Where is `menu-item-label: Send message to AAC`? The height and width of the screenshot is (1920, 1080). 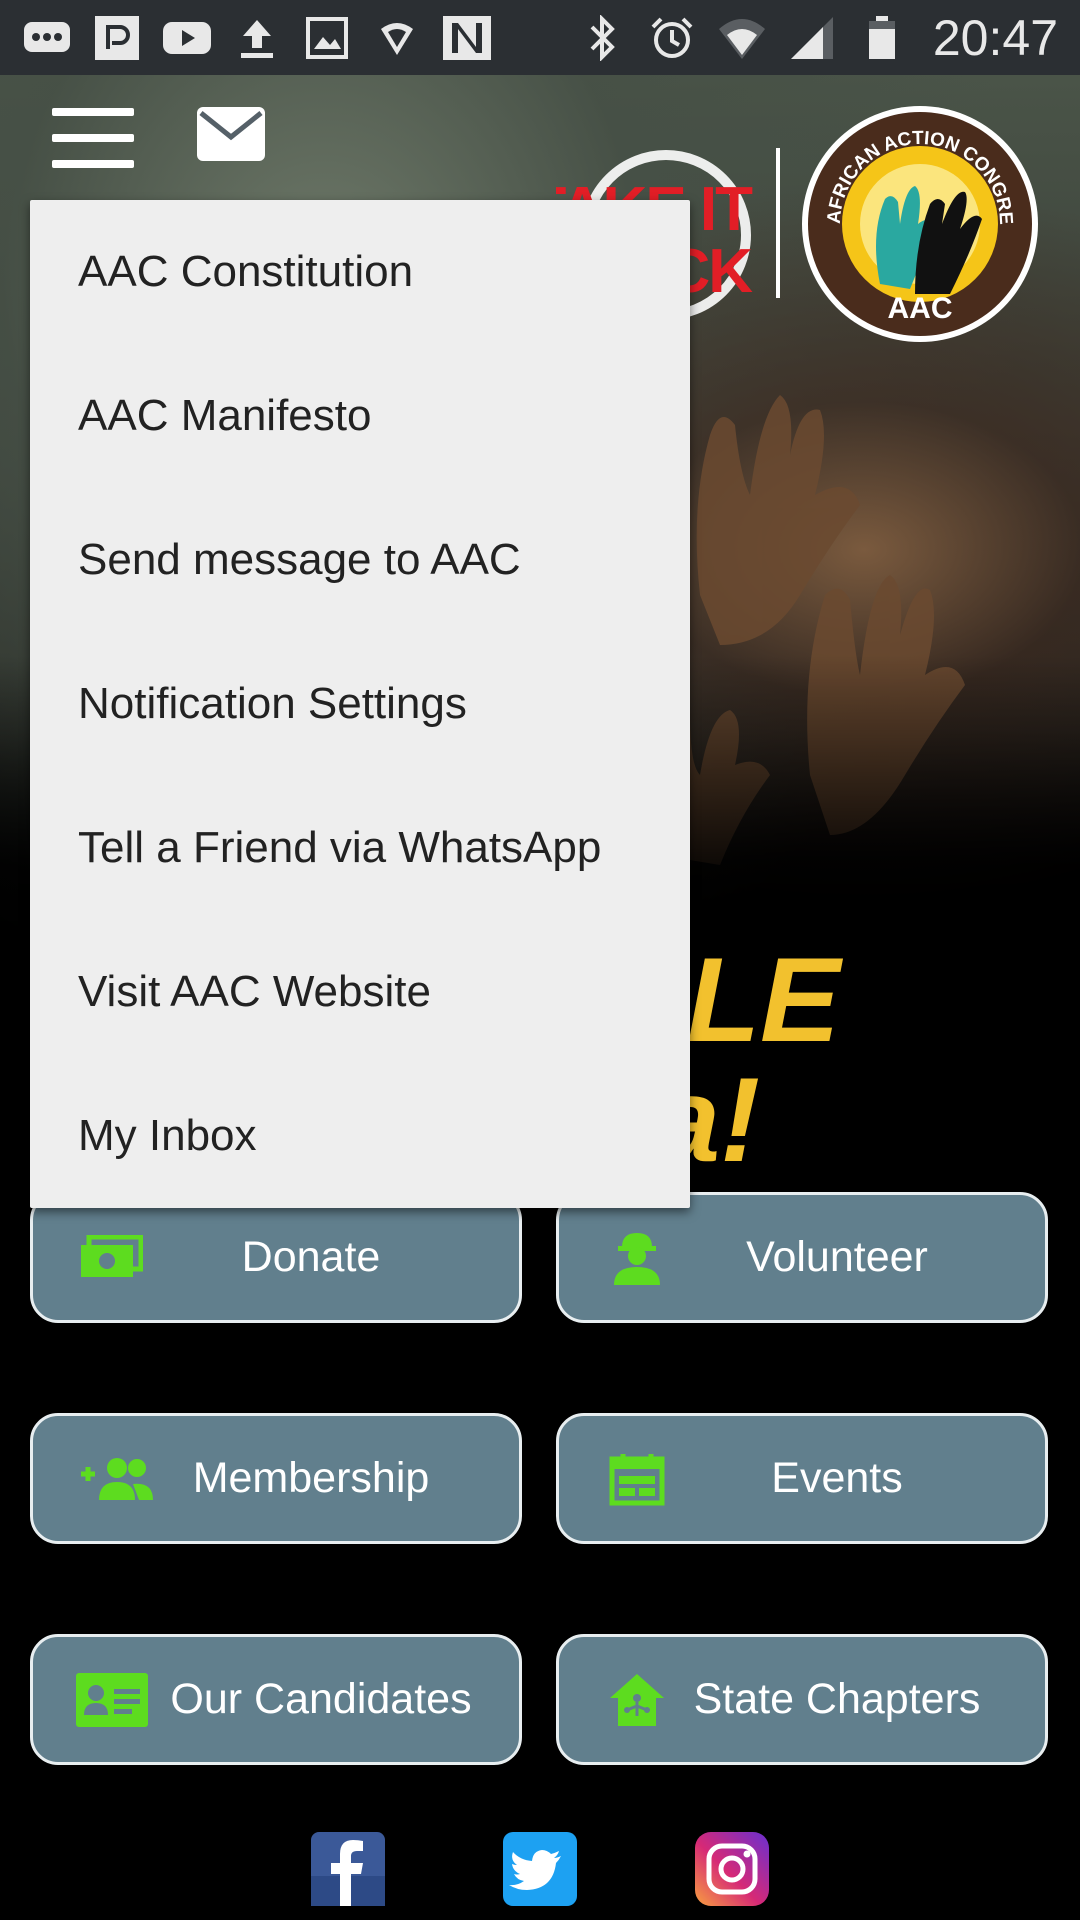
menu-item-label: Send message to AAC is located at coordinates (299, 559).